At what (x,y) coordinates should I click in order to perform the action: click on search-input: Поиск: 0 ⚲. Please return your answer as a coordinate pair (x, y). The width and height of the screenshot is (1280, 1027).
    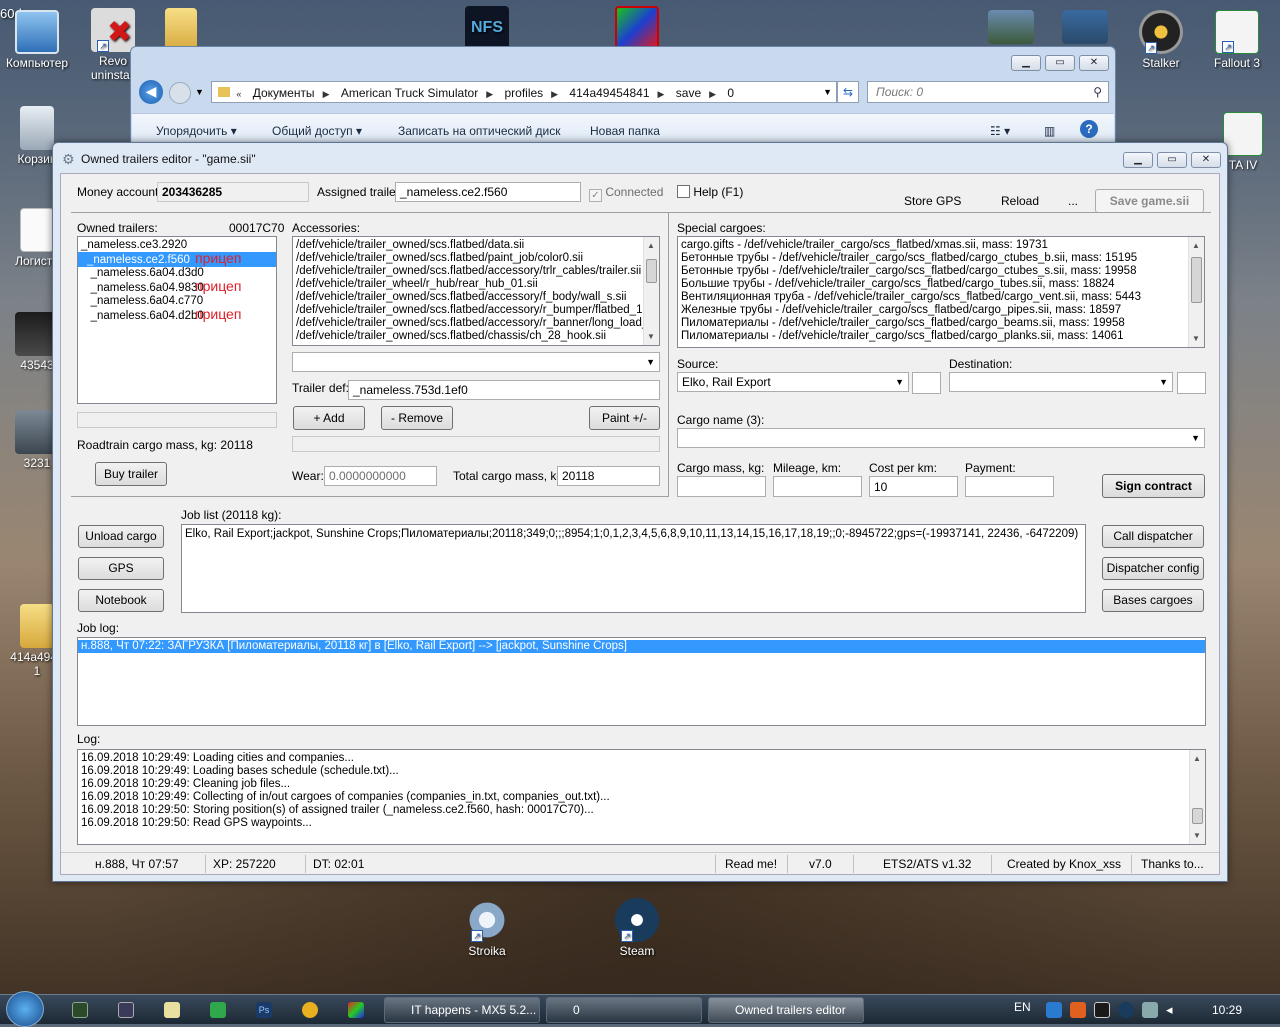
    Looking at the image, I should click on (988, 92).